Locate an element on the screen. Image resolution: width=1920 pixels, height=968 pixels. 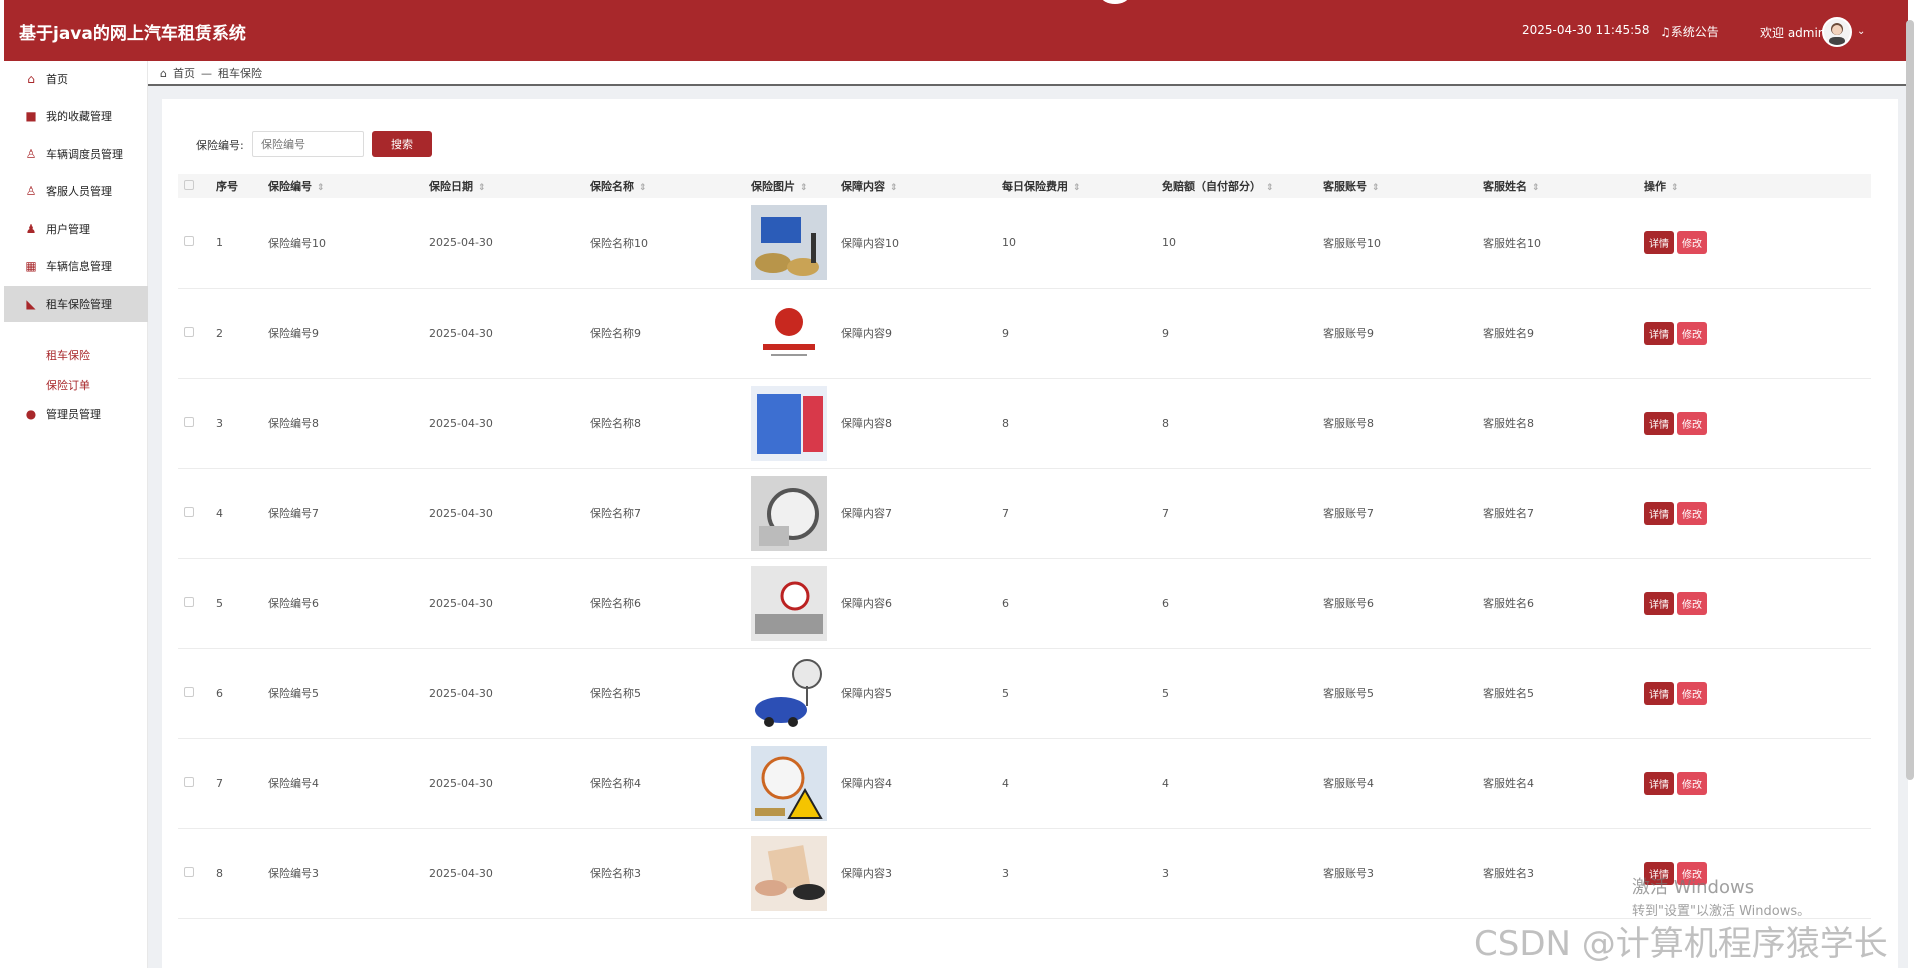
search-button: 搜索 is located at coordinates (402, 144).